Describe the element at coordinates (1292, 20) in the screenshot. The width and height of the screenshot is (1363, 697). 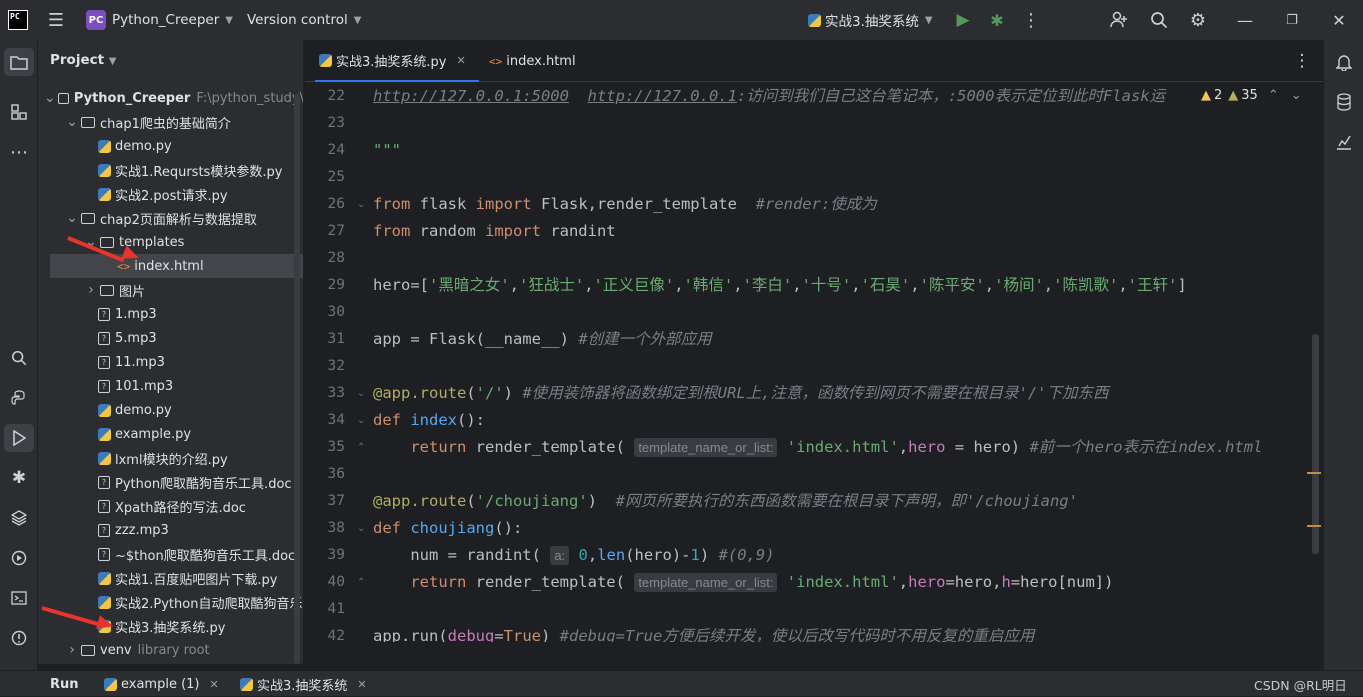
I see `restore-icon: ❐` at that location.